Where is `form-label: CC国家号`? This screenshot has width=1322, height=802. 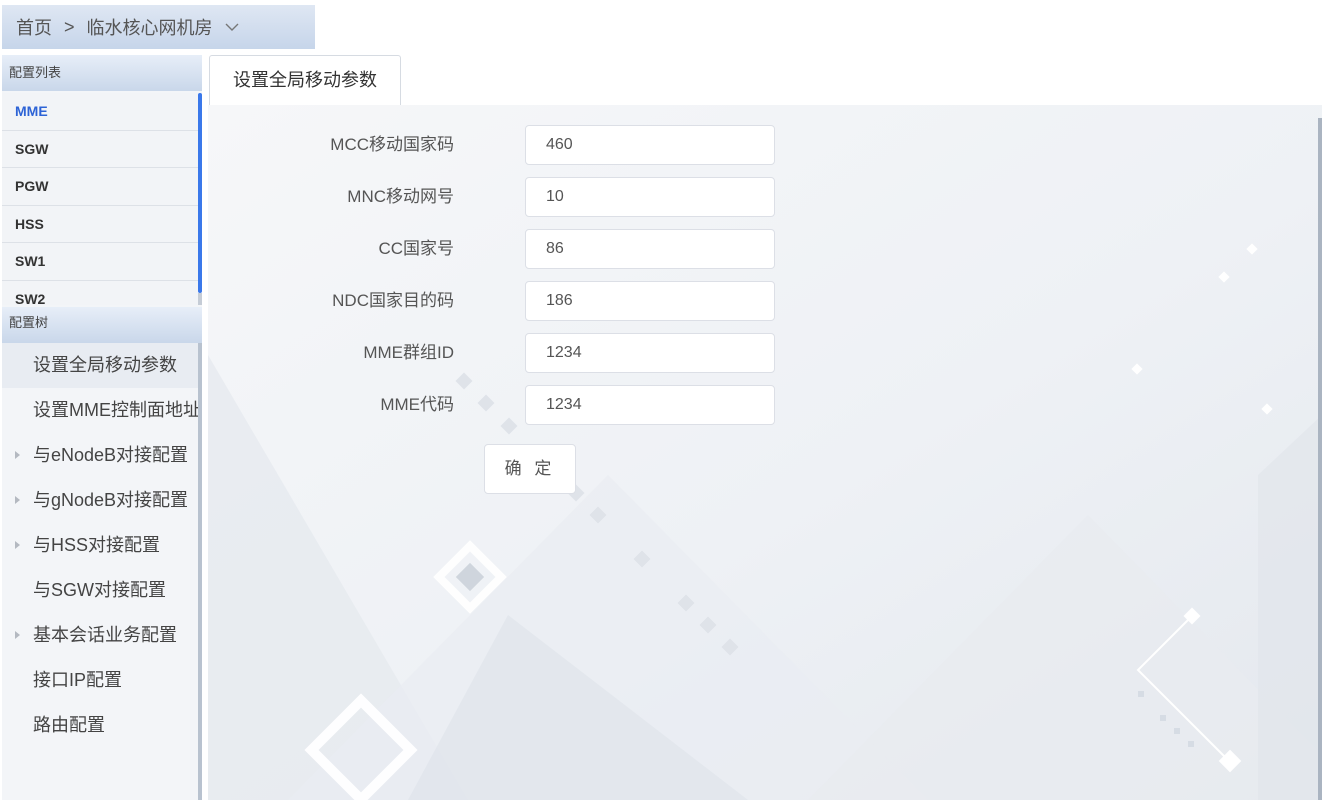 form-label: CC国家号 is located at coordinates (416, 248).